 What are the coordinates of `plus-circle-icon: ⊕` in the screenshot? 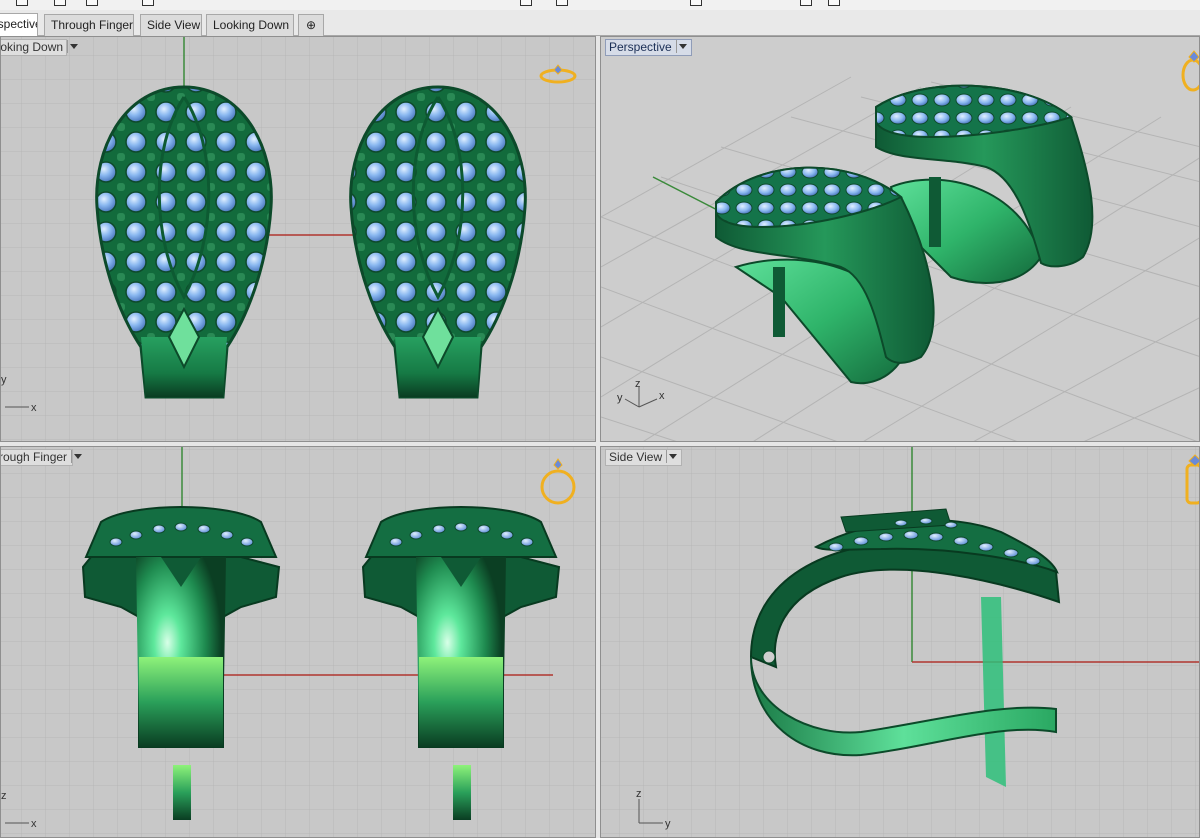 It's located at (311, 25).